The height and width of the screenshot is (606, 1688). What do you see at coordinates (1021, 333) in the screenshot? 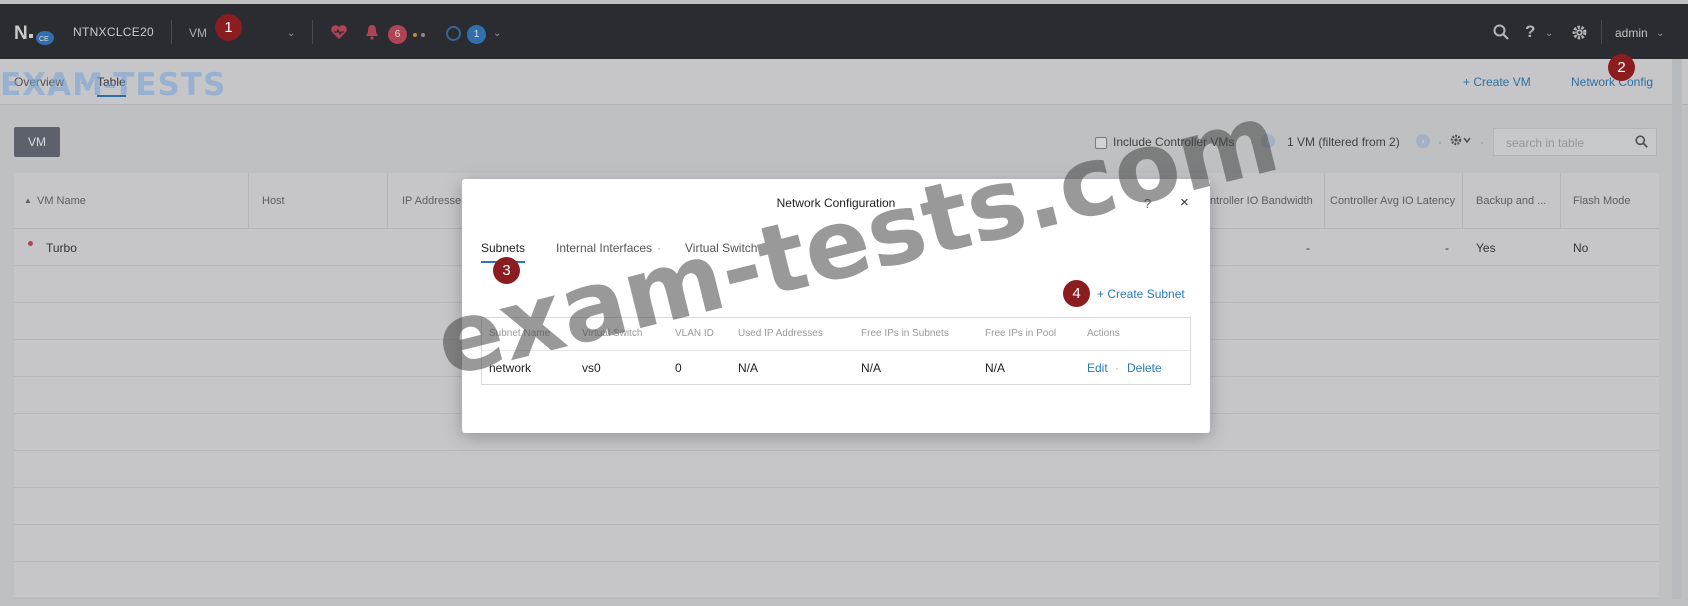
I see `column-free-ips-in-pool: Free IPs in Pool` at bounding box center [1021, 333].